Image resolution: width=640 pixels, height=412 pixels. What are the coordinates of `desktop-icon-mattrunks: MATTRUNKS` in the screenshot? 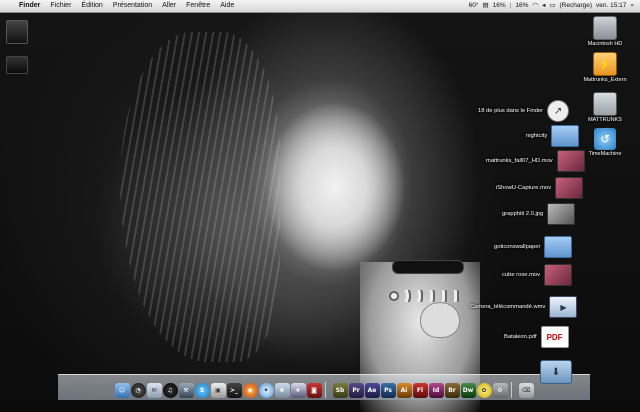 It's located at (605, 108).